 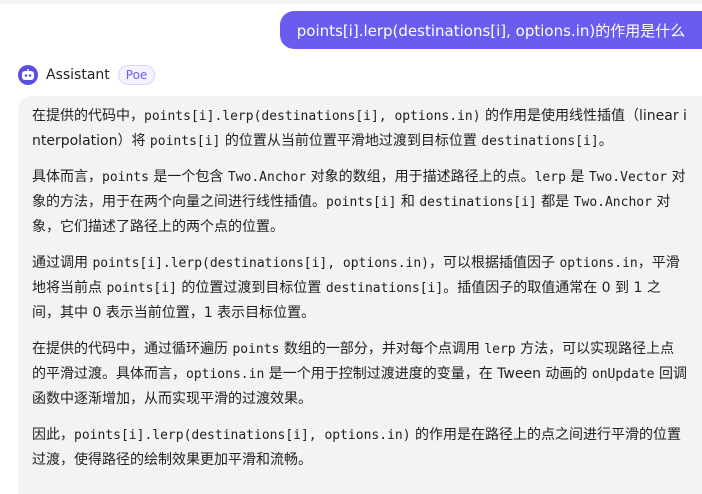 I want to click on text: 都是, so click(x=555, y=202).